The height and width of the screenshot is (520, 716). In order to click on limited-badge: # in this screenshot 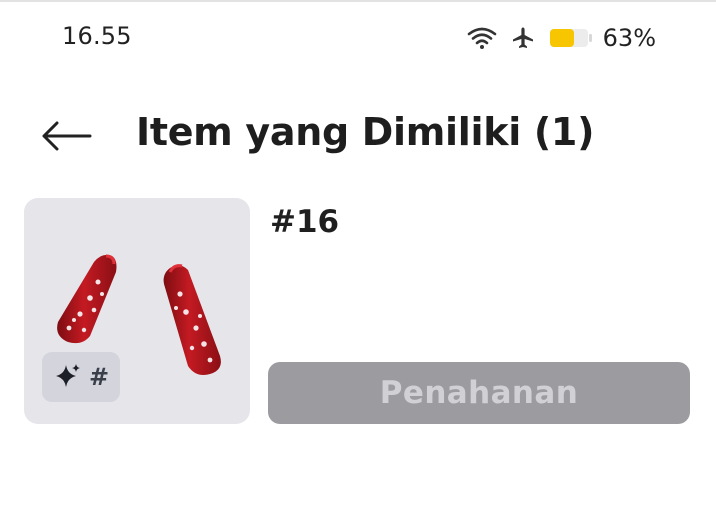, I will do `click(81, 377)`.